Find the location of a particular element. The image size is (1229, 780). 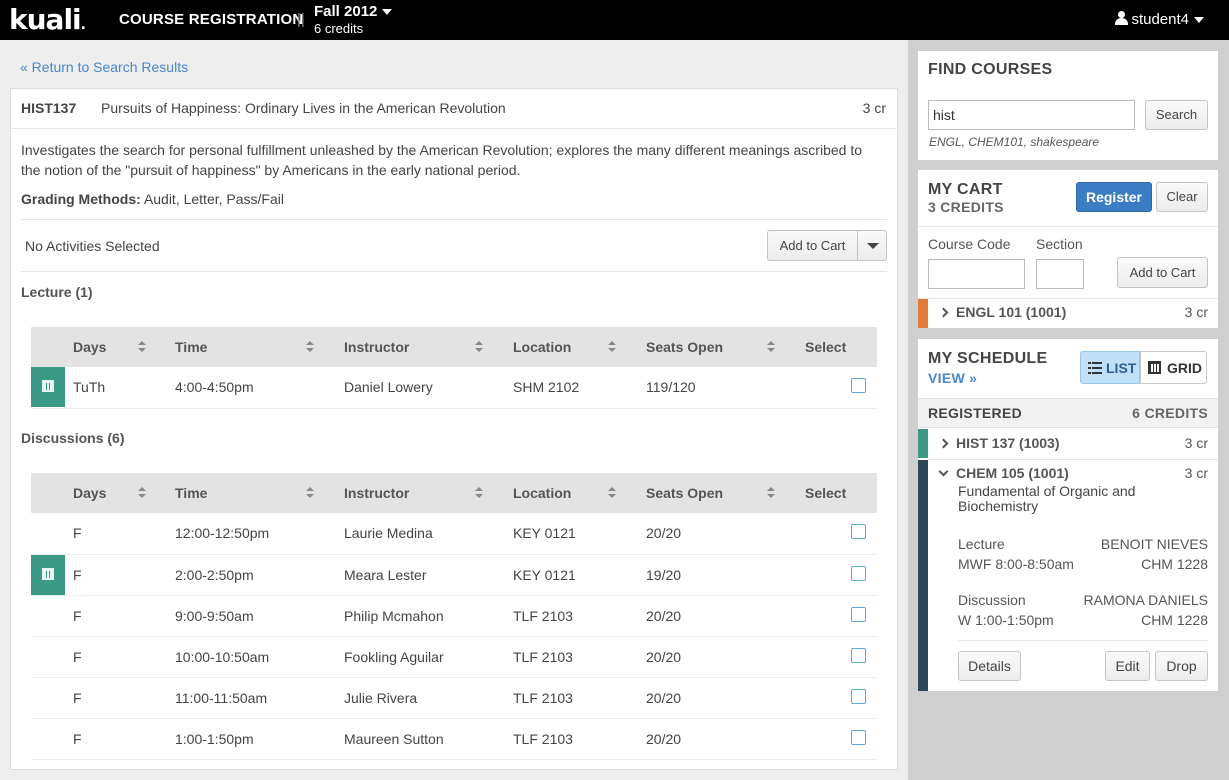

cell-instructor: Meara Lester is located at coordinates (419, 575).